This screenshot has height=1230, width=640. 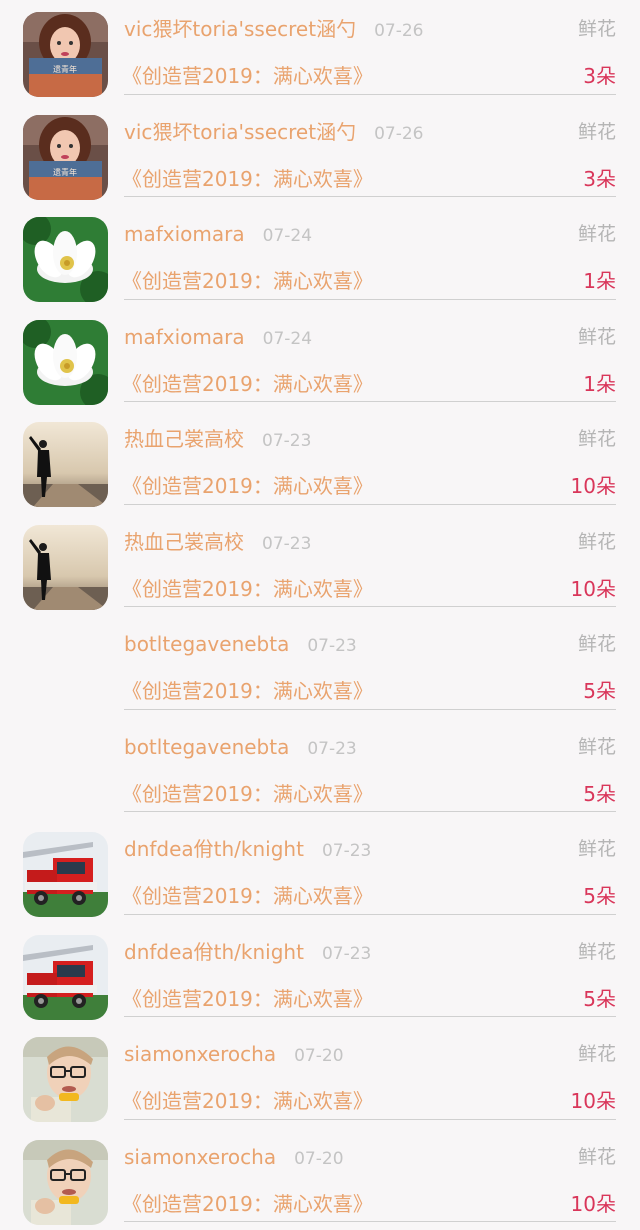 What do you see at coordinates (320, 974) in the screenshot?
I see `gift-record-row: dnfdea佾th/knight07-23鲜花《创造营2019：满心欢喜》5朵` at bounding box center [320, 974].